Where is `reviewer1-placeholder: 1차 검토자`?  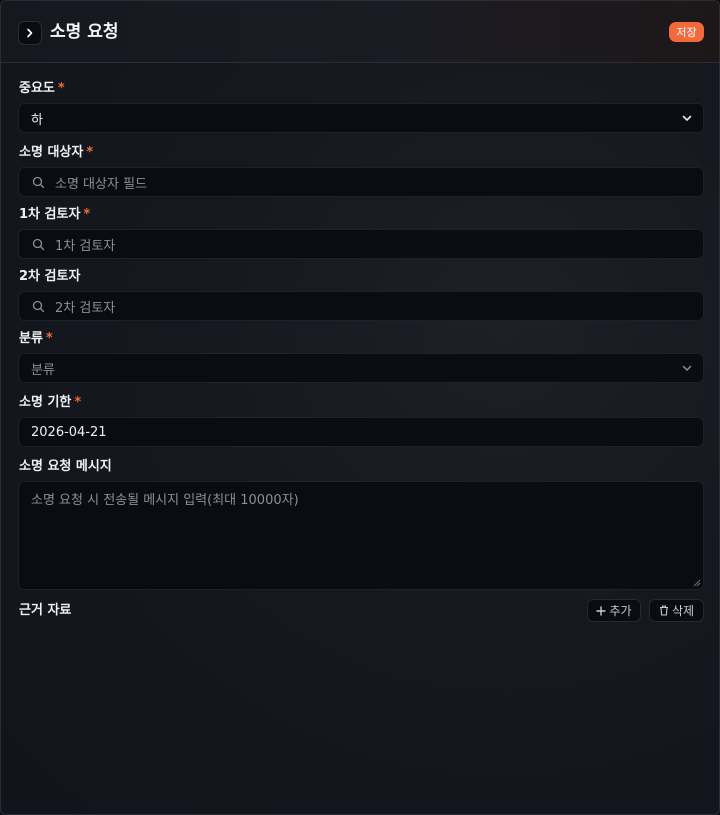 reviewer1-placeholder: 1차 검토자 is located at coordinates (85, 246).